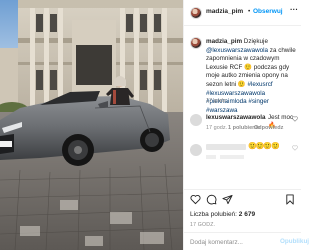 This screenshot has width=320, height=250. I want to click on add-comment-bar: Opublikuj, so click(246, 241).